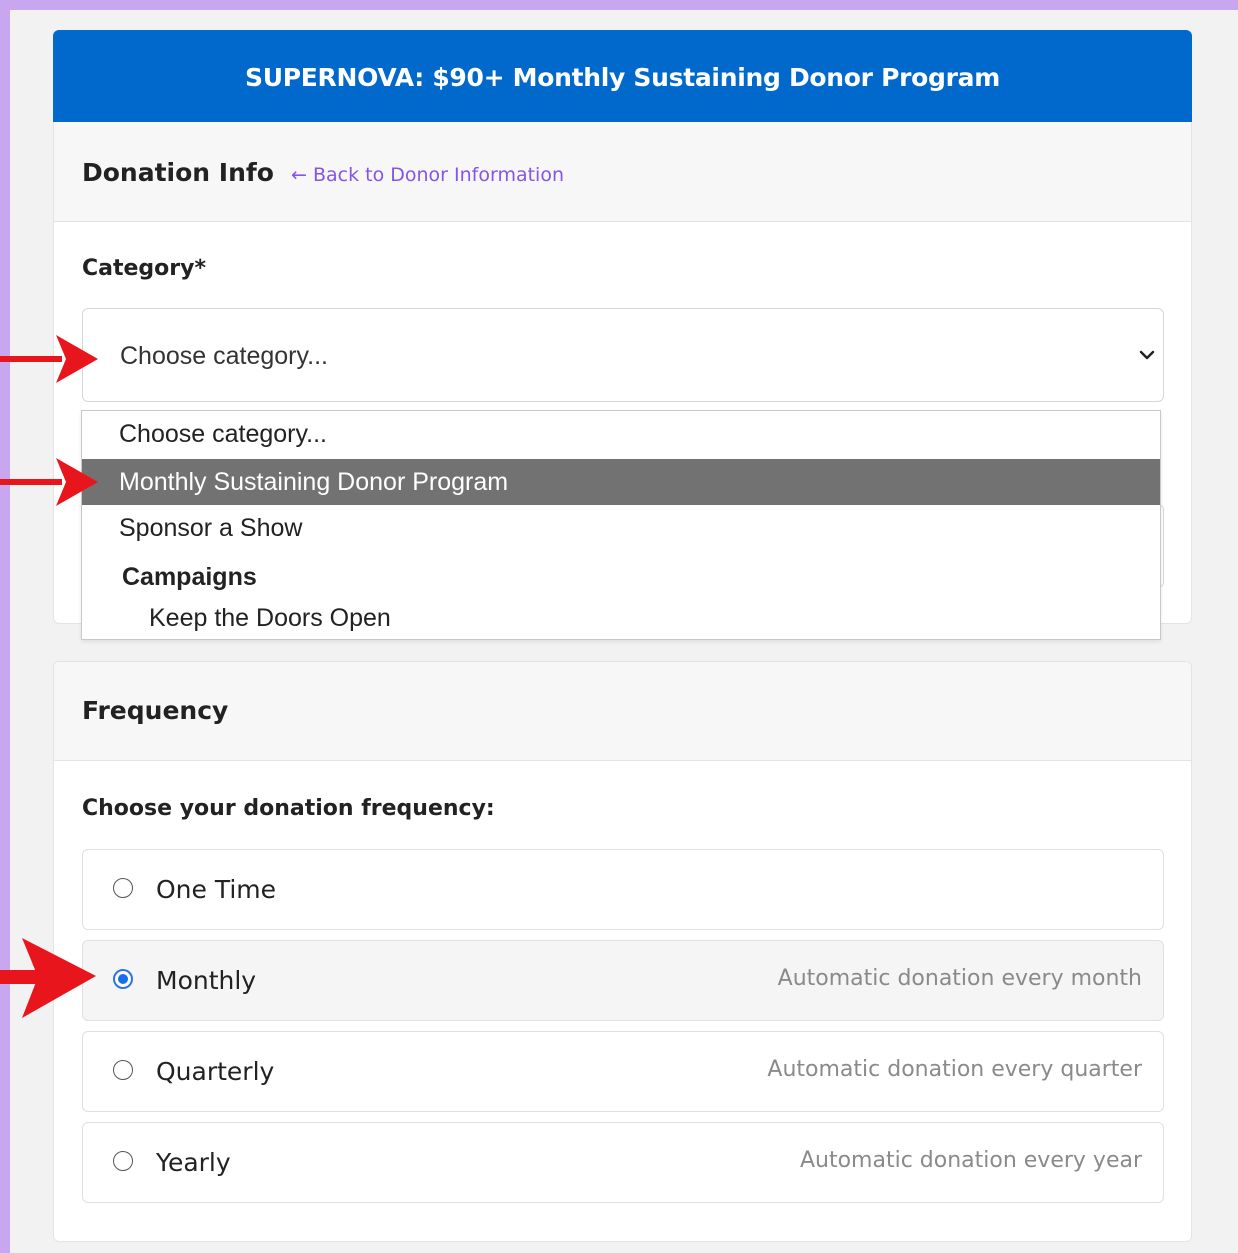  I want to click on frequency-option-description: Automatic donation every month, so click(959, 978).